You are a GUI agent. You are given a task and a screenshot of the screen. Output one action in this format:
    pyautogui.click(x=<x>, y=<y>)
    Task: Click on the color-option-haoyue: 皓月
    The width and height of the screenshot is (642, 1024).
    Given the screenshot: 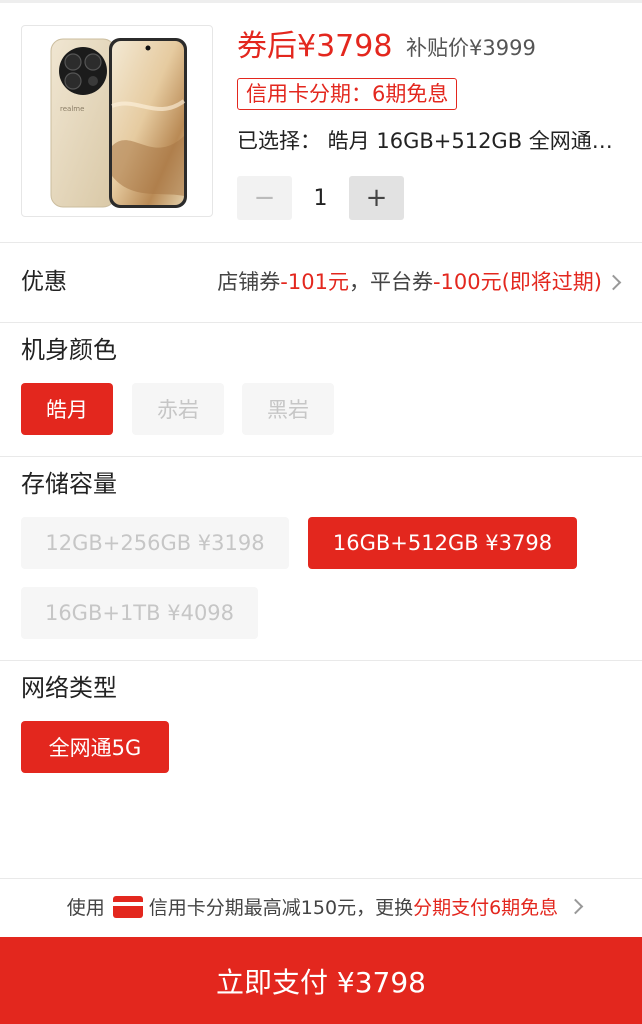 What is the action you would take?
    pyautogui.click(x=67, y=409)
    